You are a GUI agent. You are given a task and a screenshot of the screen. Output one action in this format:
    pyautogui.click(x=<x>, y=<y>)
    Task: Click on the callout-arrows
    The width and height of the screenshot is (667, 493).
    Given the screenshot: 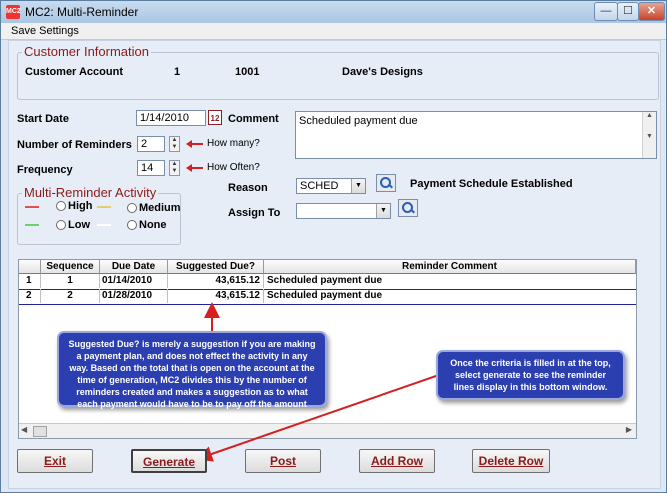 What is the action you would take?
    pyautogui.click(x=316, y=382)
    